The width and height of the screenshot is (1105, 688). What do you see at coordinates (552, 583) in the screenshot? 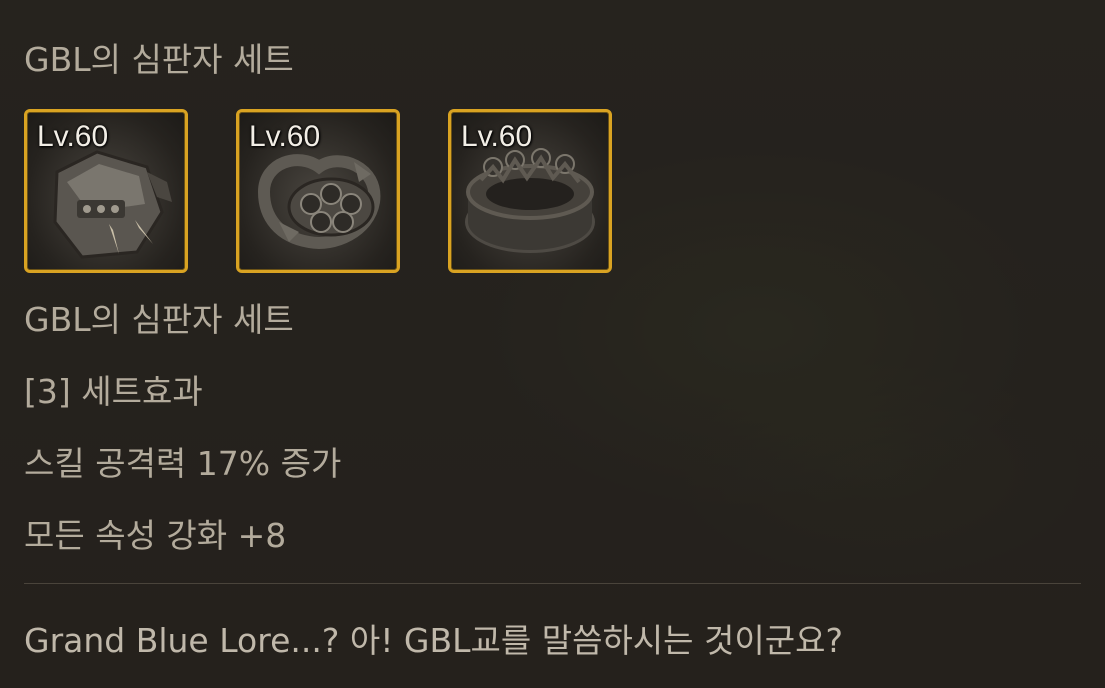
I see `divider` at bounding box center [552, 583].